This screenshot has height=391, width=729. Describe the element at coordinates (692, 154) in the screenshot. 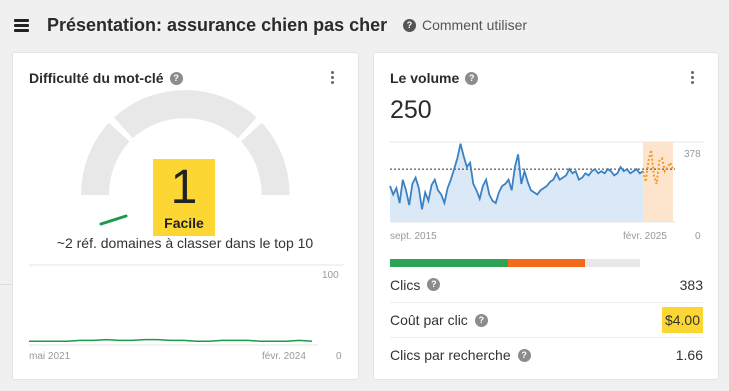

I see `volume-y-max-label: 378` at that location.